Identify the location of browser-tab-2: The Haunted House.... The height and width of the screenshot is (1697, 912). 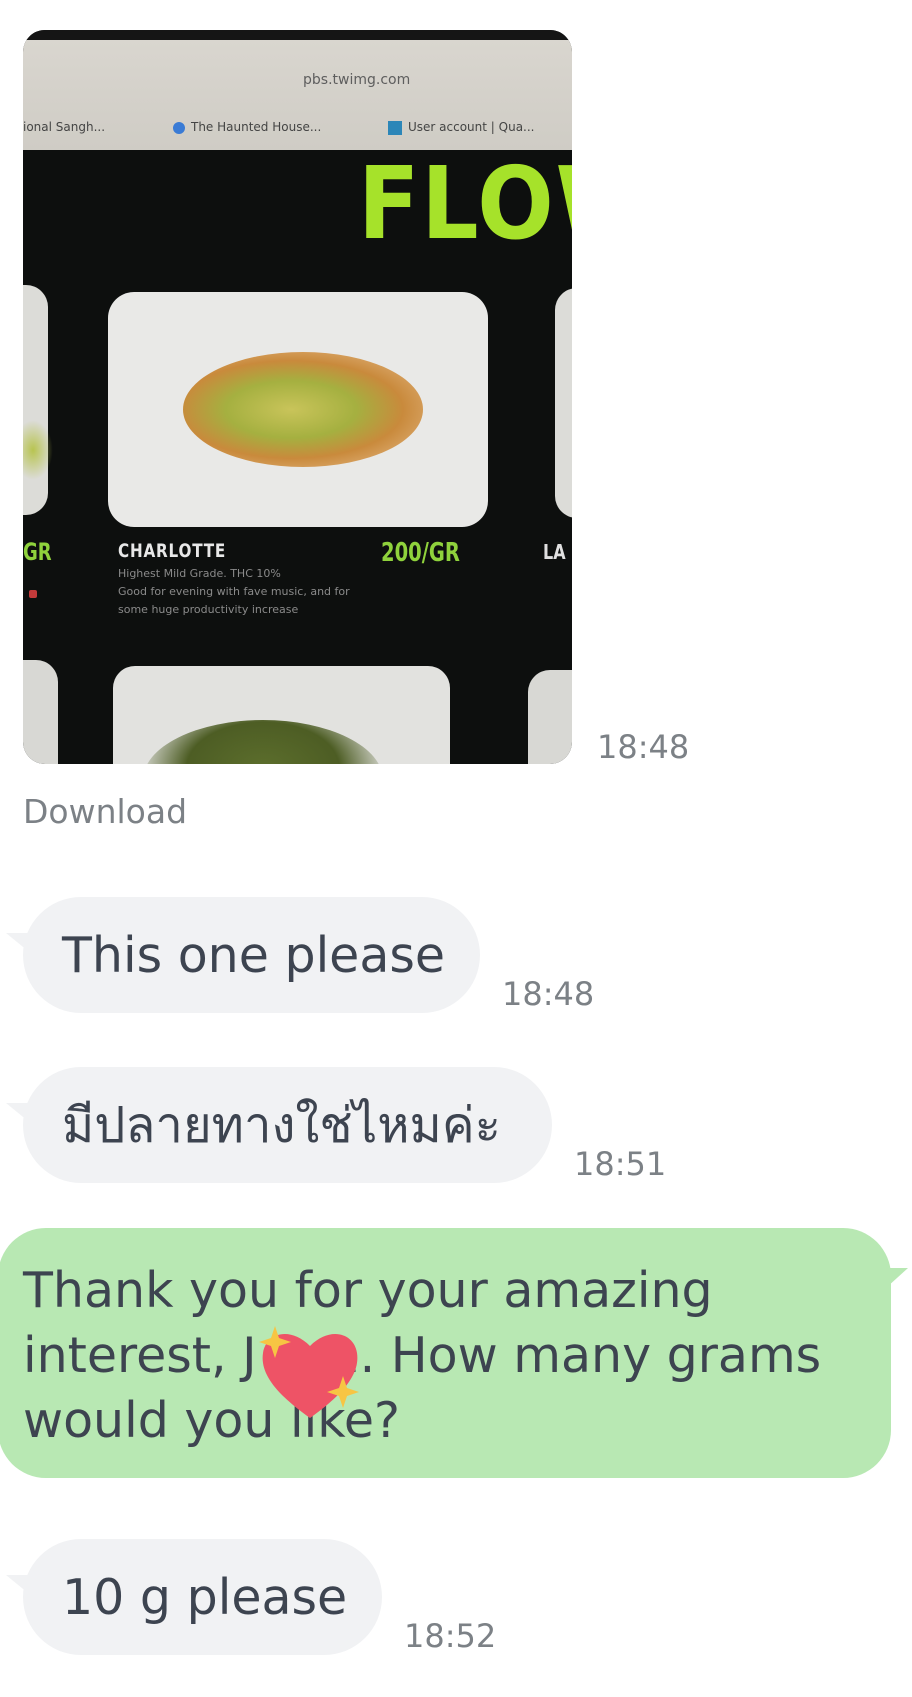
(247, 127).